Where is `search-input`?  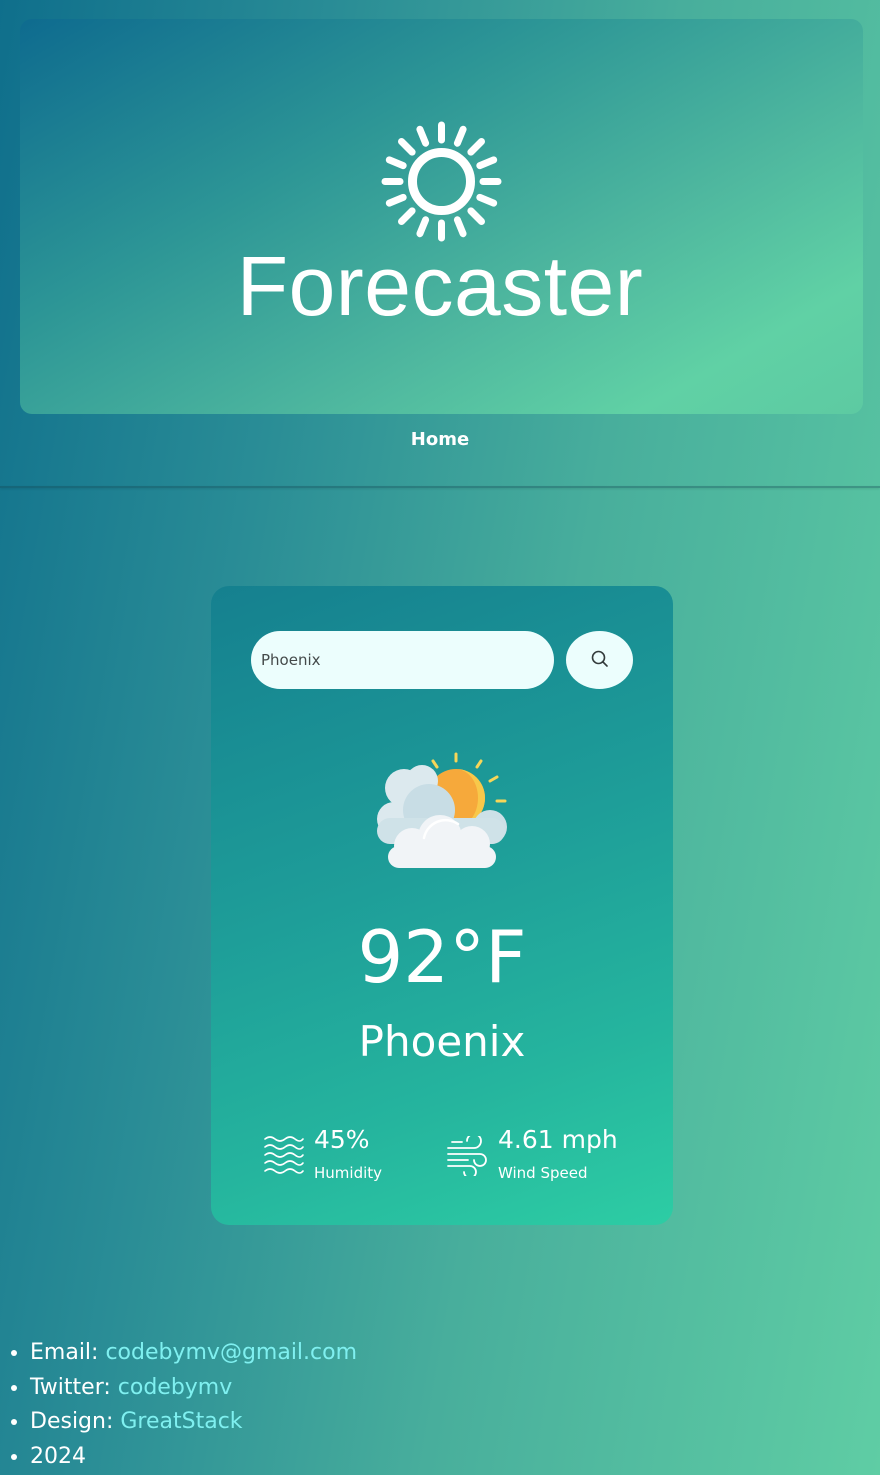
search-input is located at coordinates (402, 660).